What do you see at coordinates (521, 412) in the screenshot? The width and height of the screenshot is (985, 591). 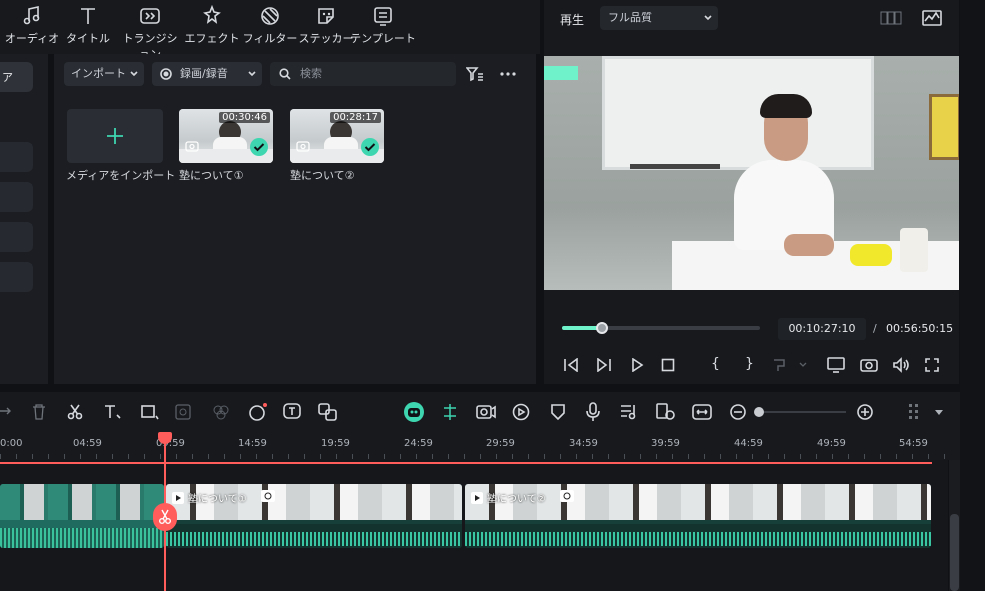 I see `speed-icon` at bounding box center [521, 412].